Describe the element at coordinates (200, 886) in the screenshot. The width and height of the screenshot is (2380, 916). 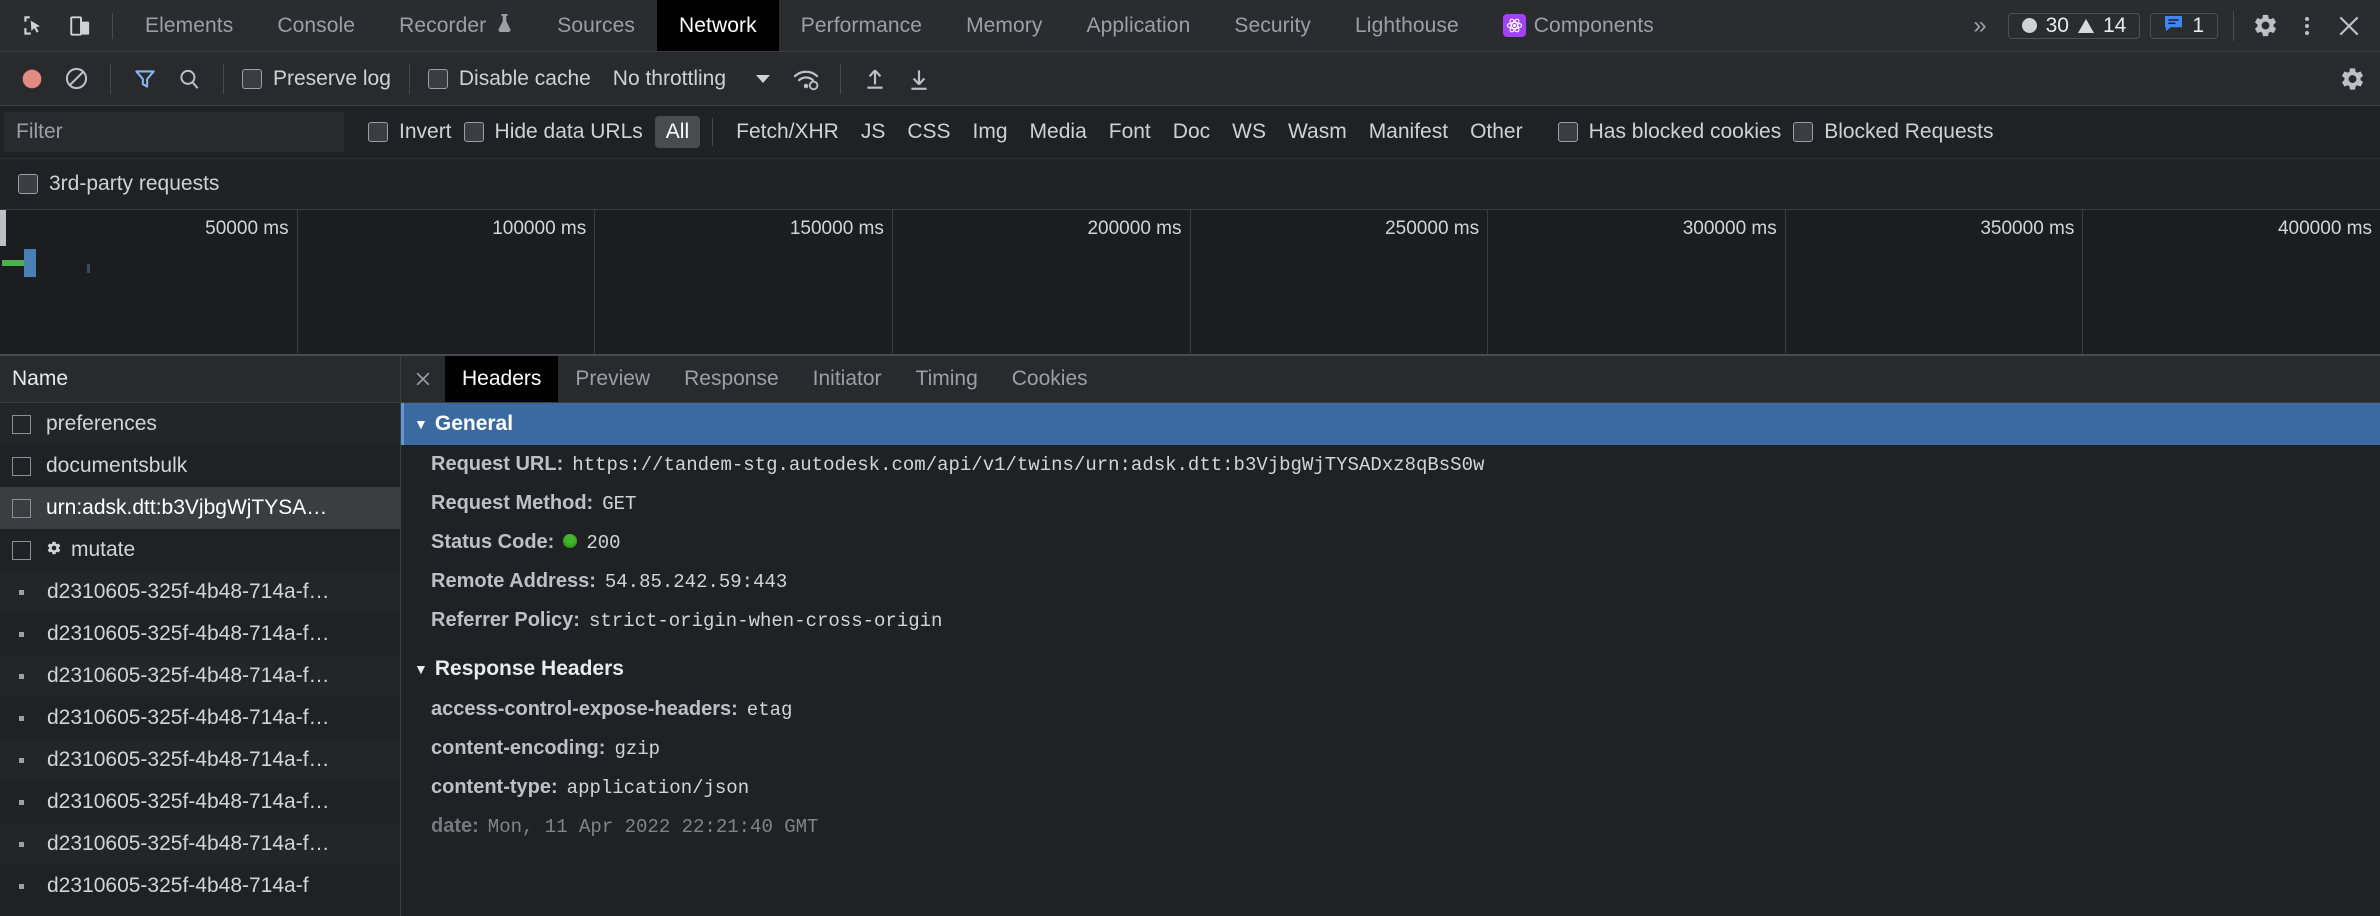
I see `table-row: d2310605-325f-4b48-714a-f` at that location.